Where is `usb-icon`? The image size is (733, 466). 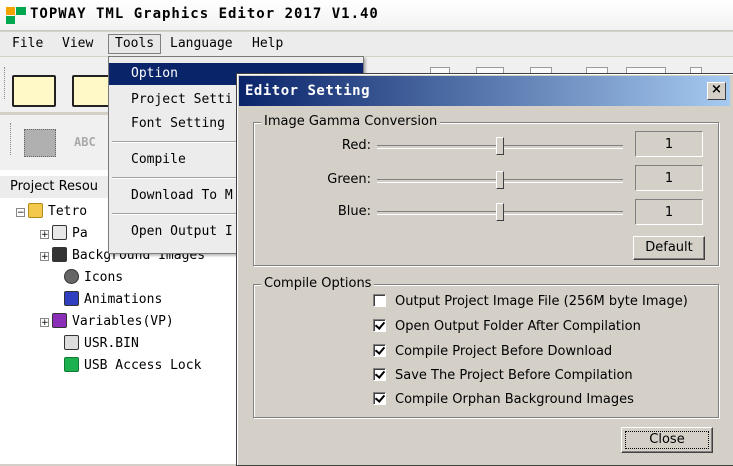
usb-icon is located at coordinates (71, 364).